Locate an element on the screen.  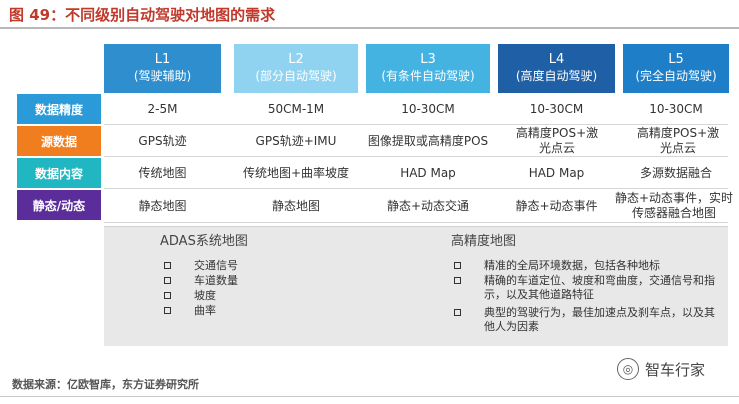
table-cell: 50CM-1M is located at coordinates (296, 108).